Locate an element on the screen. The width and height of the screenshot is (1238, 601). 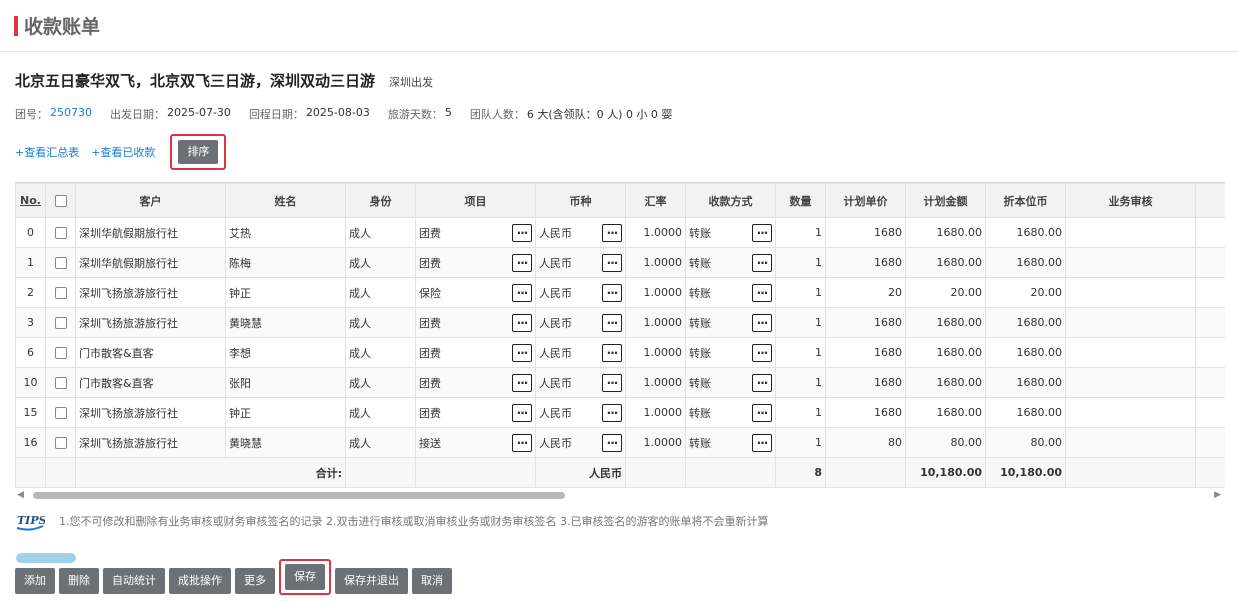
col-no: No. is located at coordinates (30, 200).